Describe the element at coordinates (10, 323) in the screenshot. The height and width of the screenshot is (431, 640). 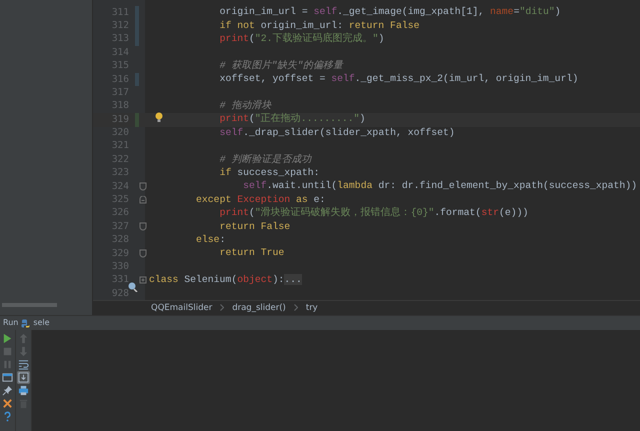
I see `panel-title: Run` at that location.